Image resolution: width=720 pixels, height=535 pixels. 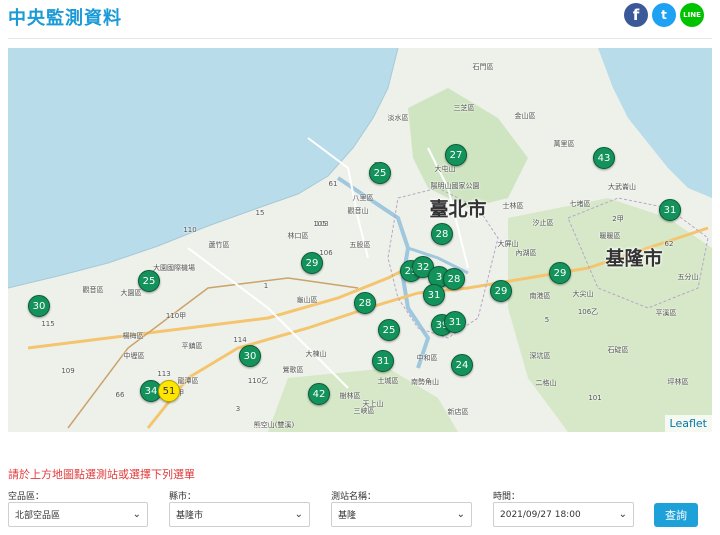 I want to click on route-label: 5, so click(x=547, y=320).